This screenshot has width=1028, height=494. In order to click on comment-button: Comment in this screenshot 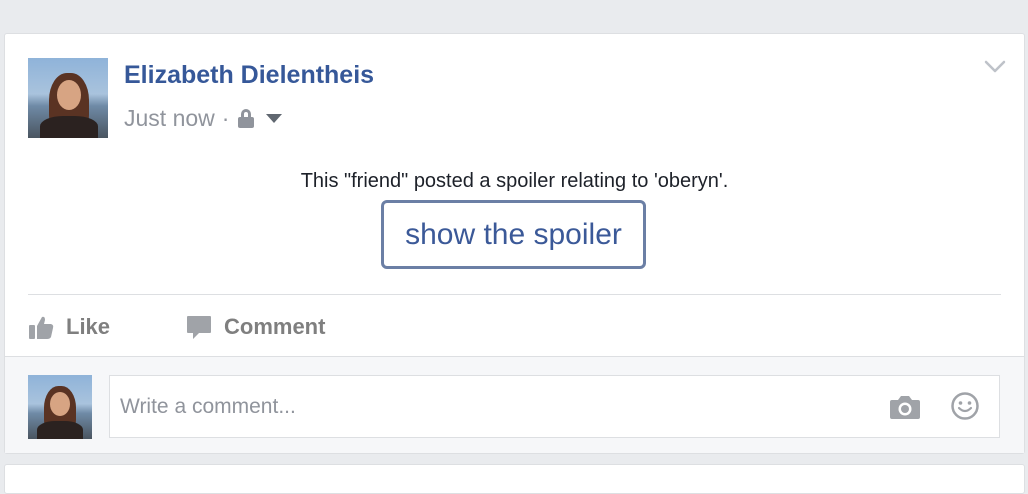, I will do `click(255, 327)`.